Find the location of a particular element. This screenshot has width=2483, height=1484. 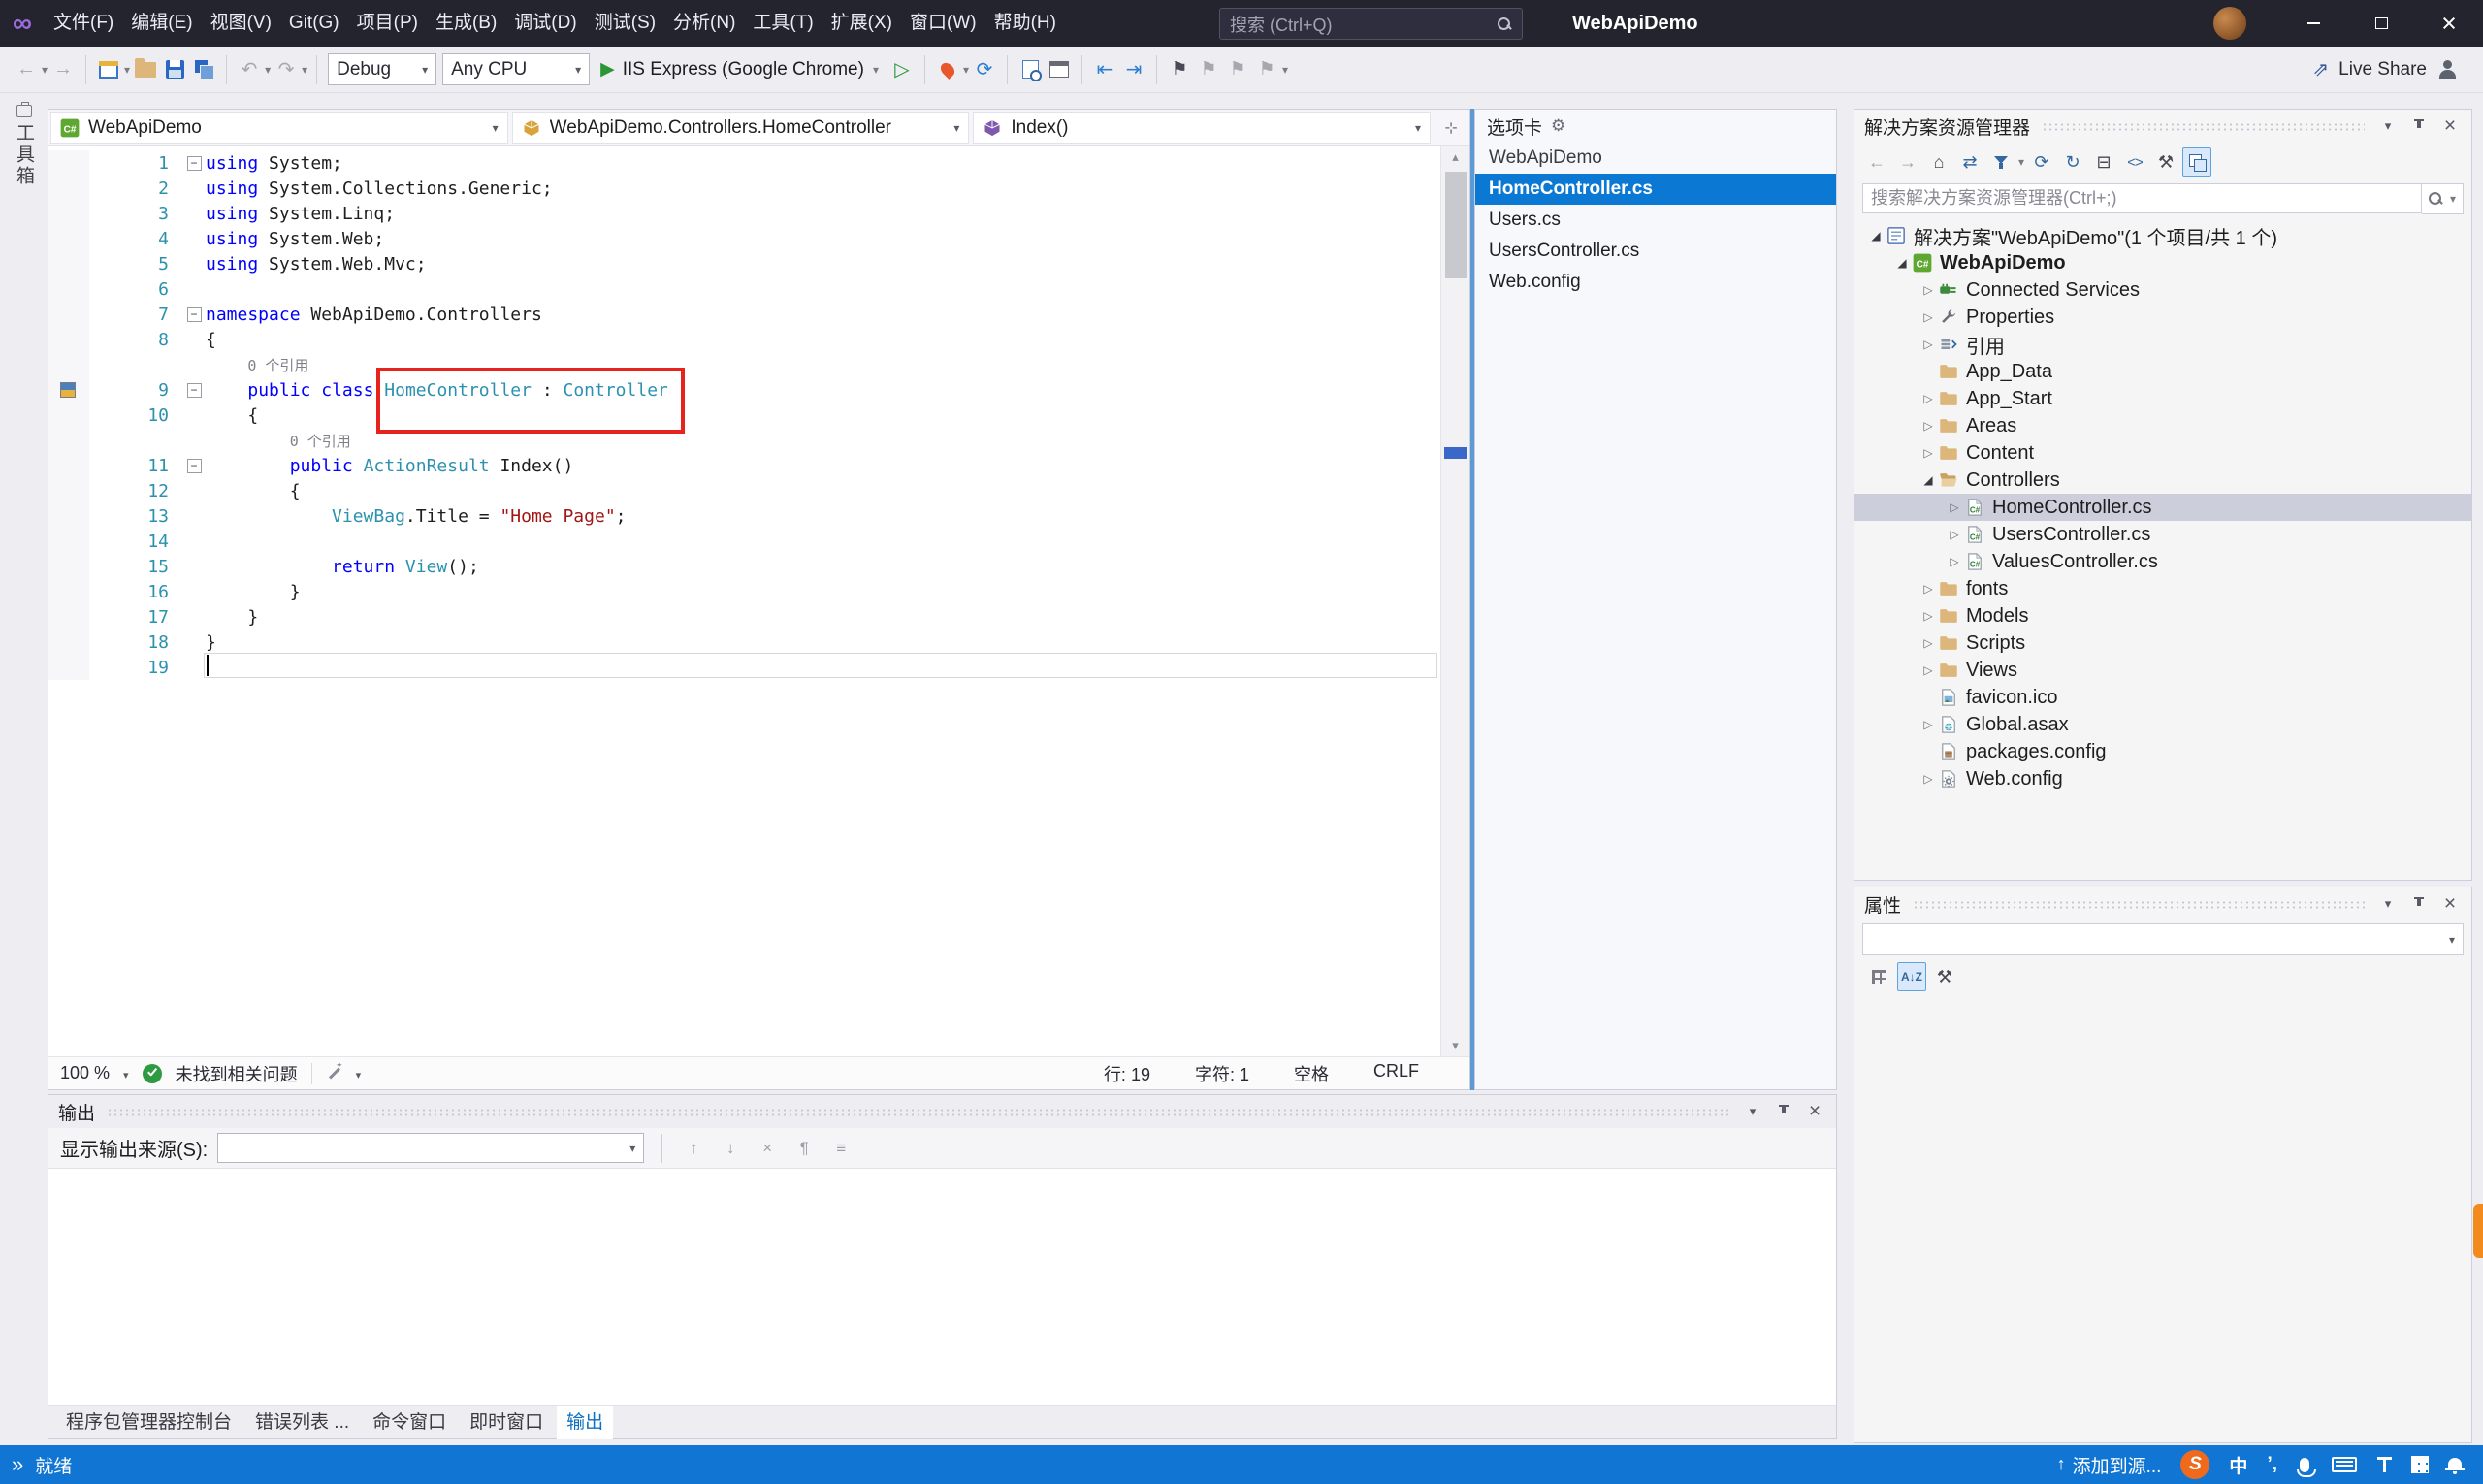

new-project-button is located at coordinates (109, 69).